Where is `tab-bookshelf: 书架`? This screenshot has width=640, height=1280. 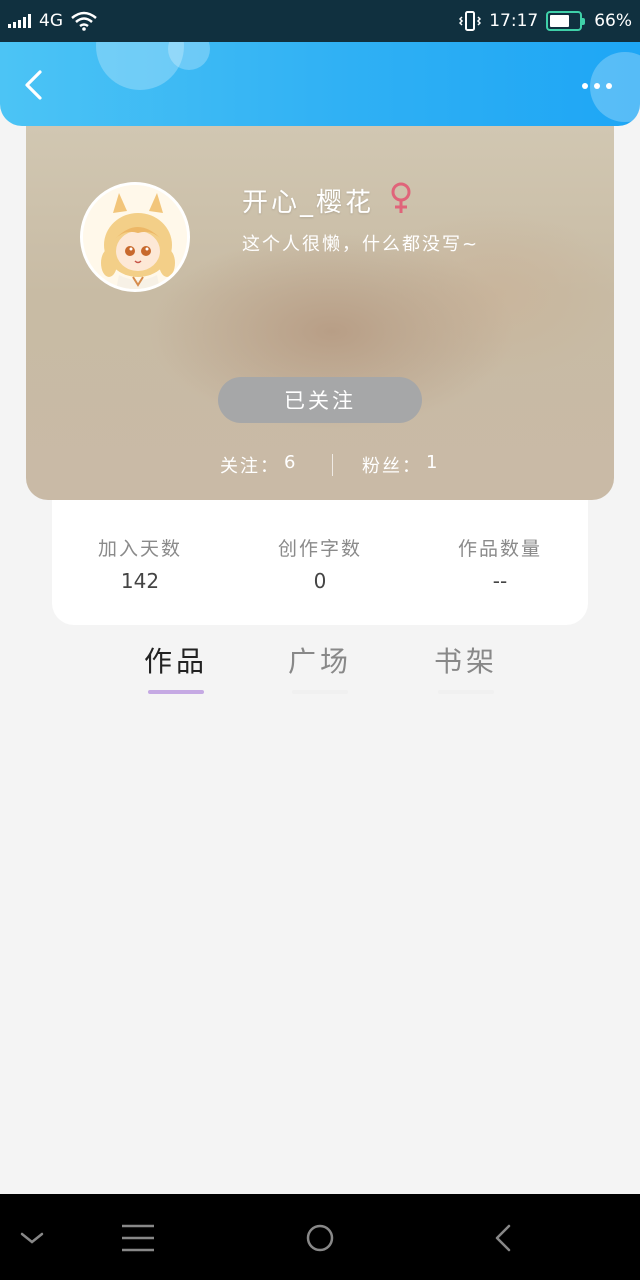
tab-bookshelf: 书架 is located at coordinates (466, 670).